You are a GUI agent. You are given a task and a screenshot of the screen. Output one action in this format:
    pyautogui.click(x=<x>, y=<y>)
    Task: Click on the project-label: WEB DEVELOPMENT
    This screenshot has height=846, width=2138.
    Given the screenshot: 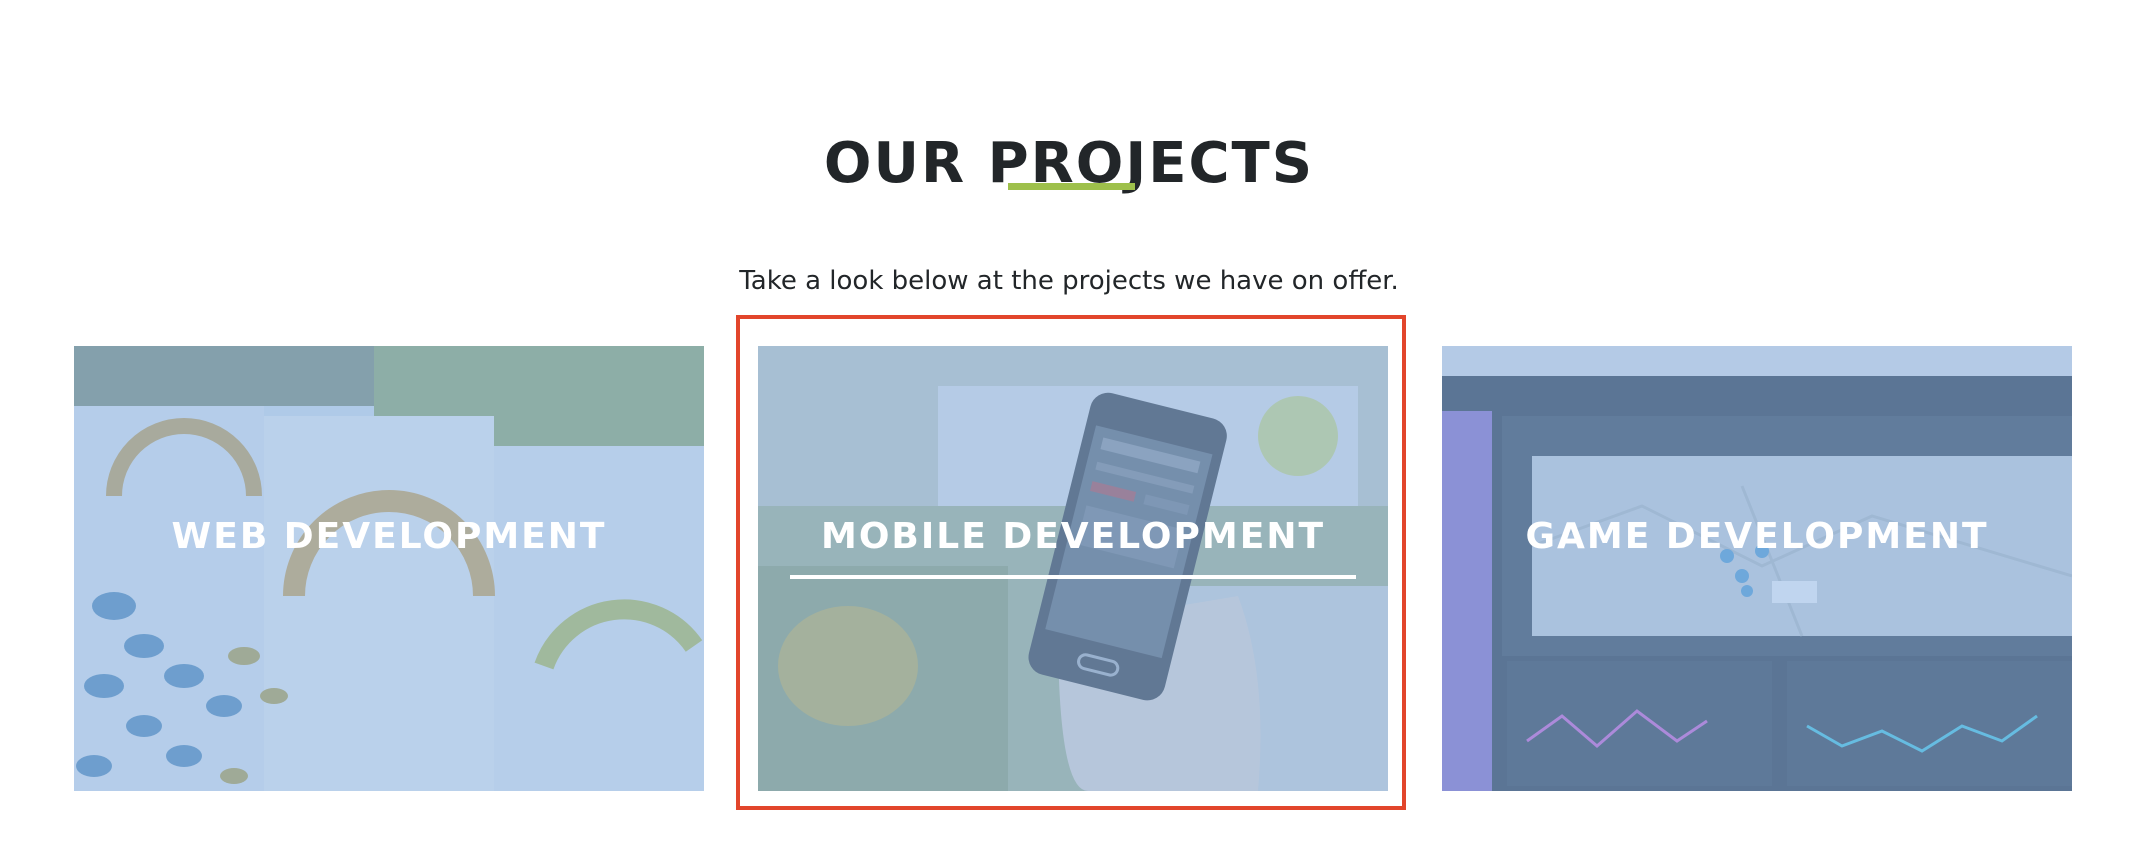 What is the action you would take?
    pyautogui.click(x=389, y=536)
    